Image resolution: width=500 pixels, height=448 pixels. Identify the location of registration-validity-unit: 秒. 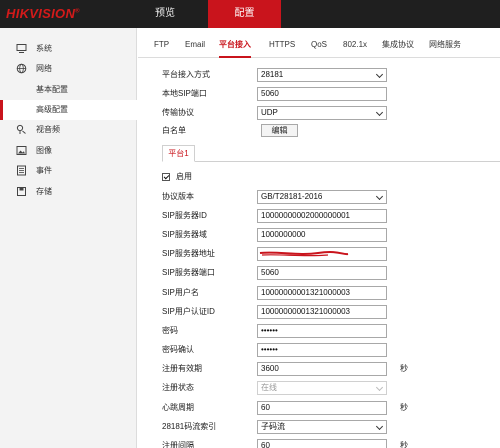
(404, 368).